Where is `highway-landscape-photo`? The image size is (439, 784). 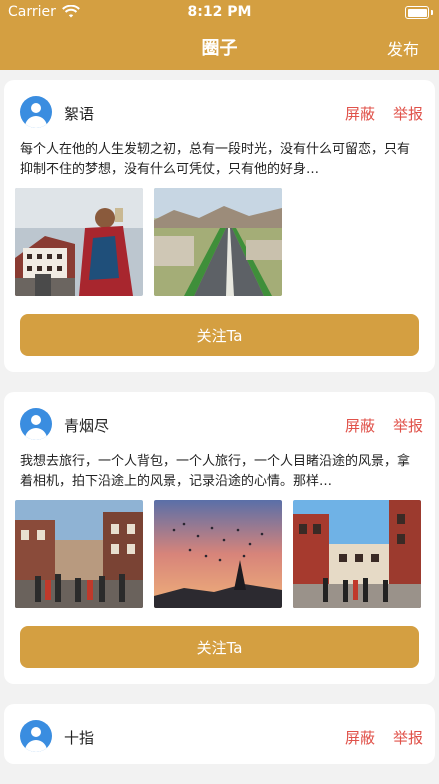 highway-landscape-photo is located at coordinates (218, 242).